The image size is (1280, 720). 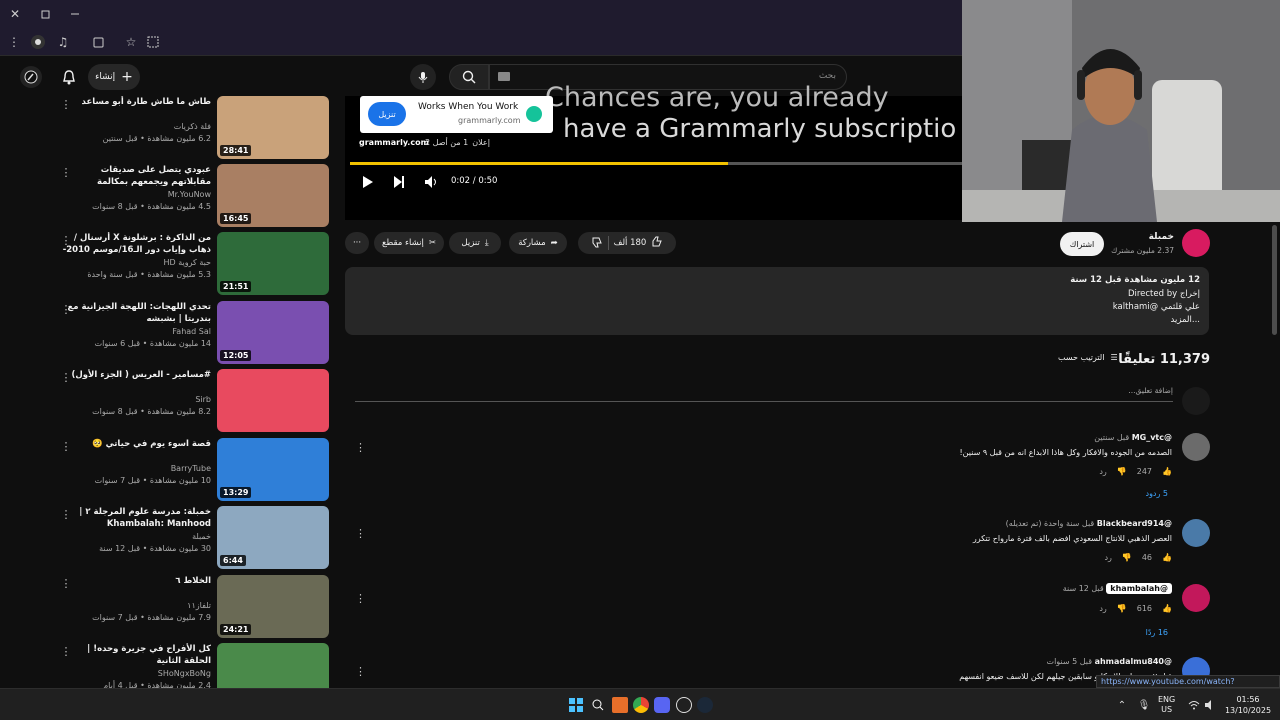 I want to click on dislike-icon, so click(x=597, y=243).